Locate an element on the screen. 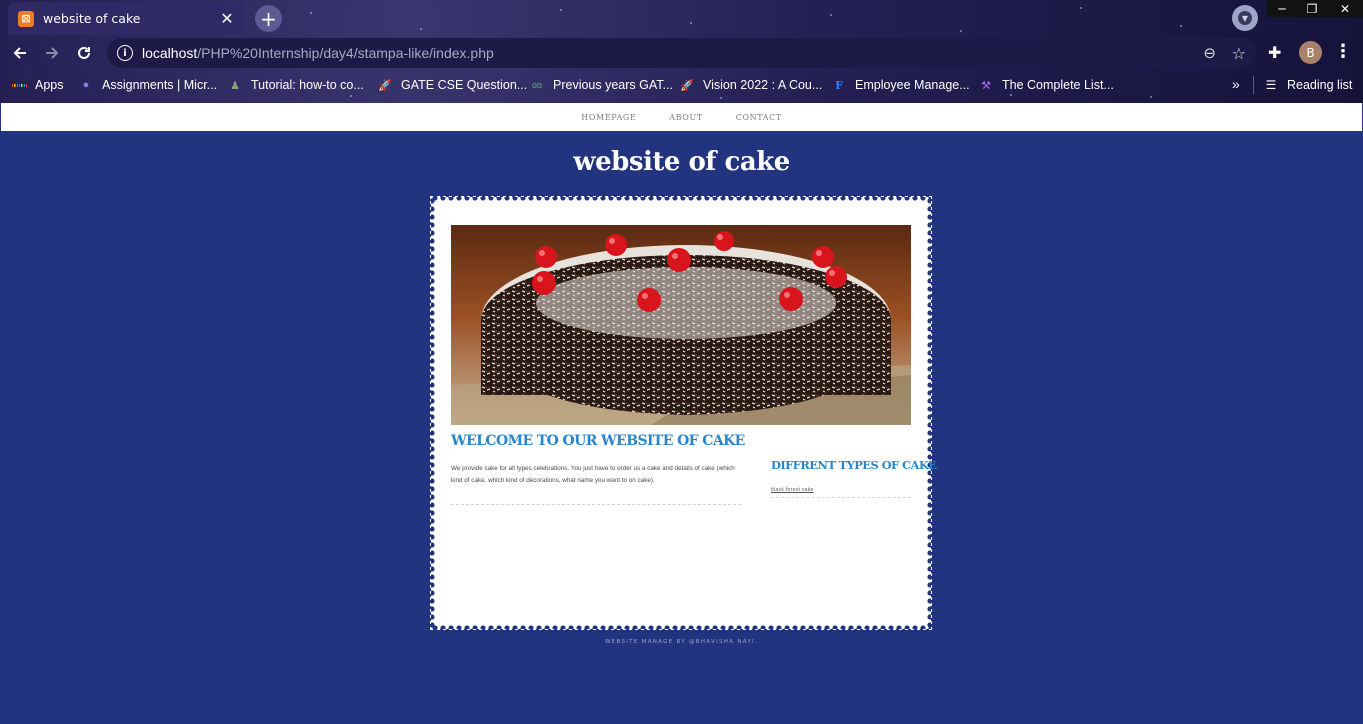  tab-title: website of cake is located at coordinates (92, 18).